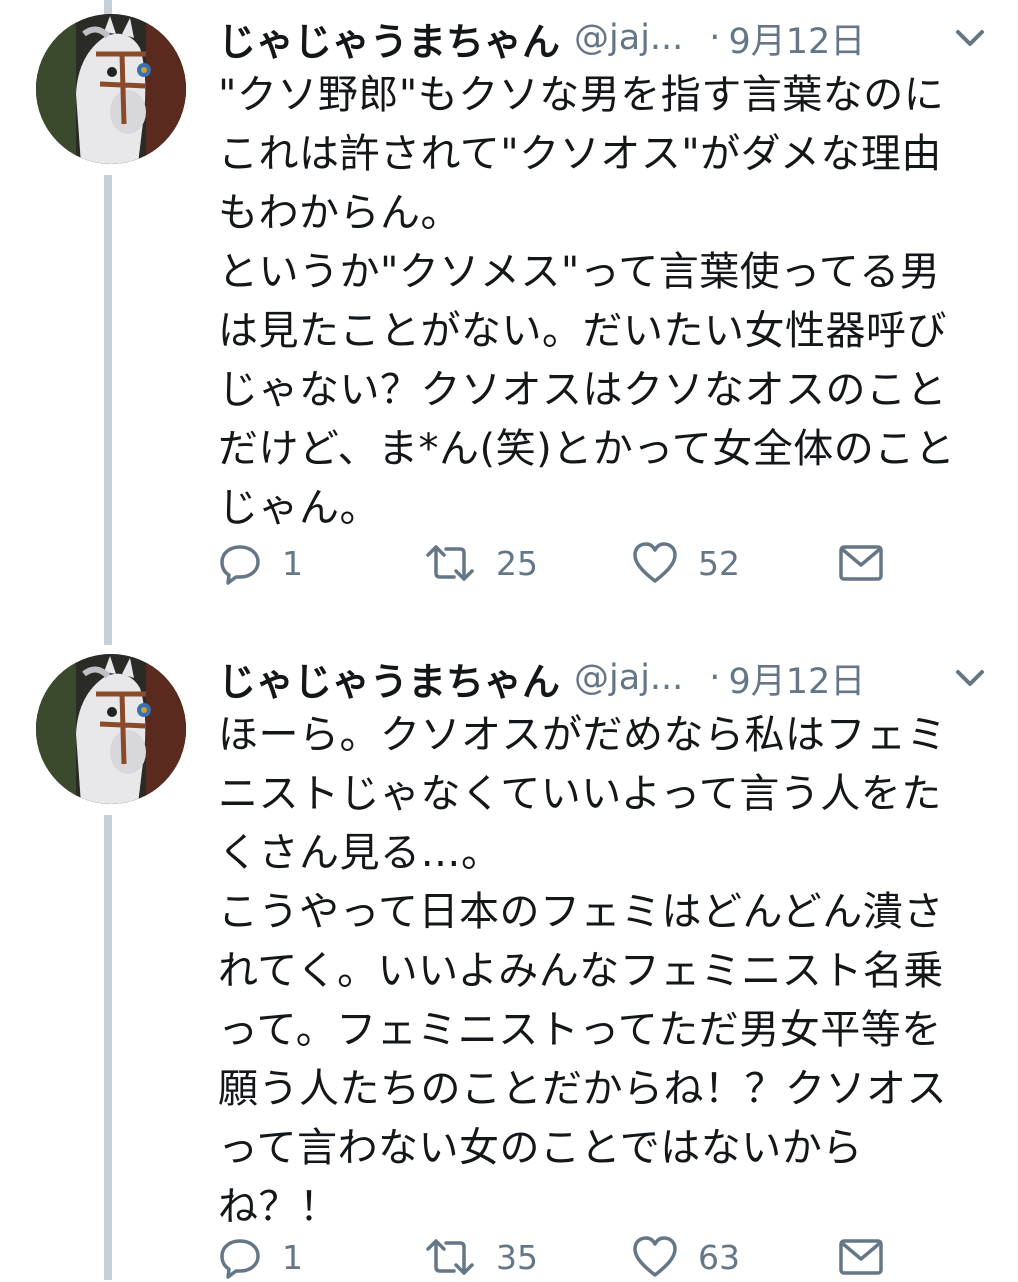  I want to click on retweet-count: 35, so click(517, 1257).